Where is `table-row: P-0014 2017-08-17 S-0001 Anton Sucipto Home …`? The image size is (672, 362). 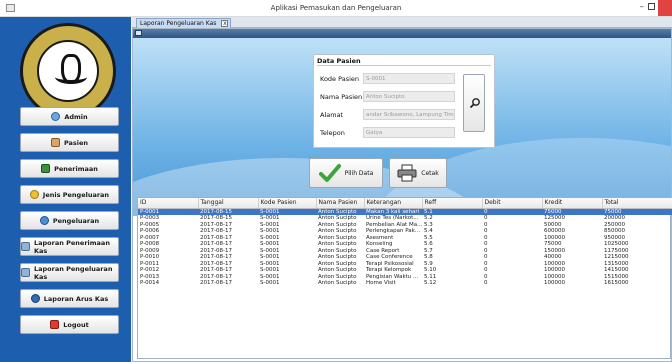
table-row: P-0014 2017-08-17 S-0001 Anton Sucipto Home … is located at coordinates (405, 283).